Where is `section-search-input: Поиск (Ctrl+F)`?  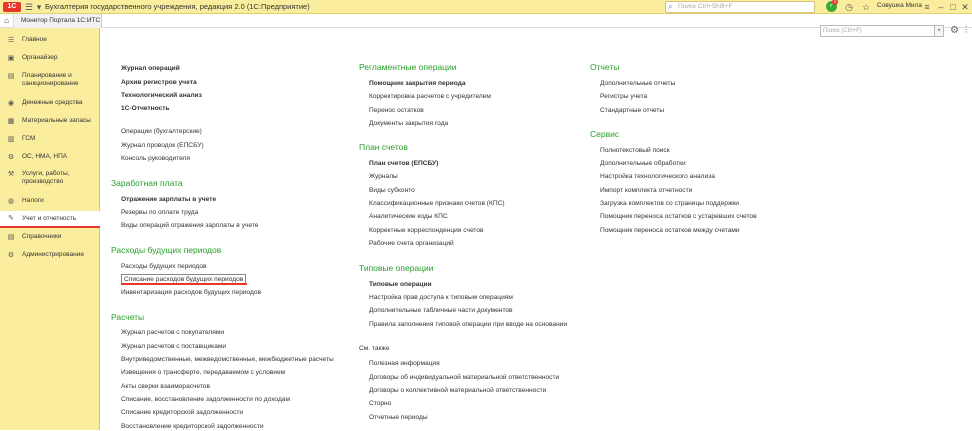 section-search-input: Поиск (Ctrl+F) is located at coordinates (877, 31).